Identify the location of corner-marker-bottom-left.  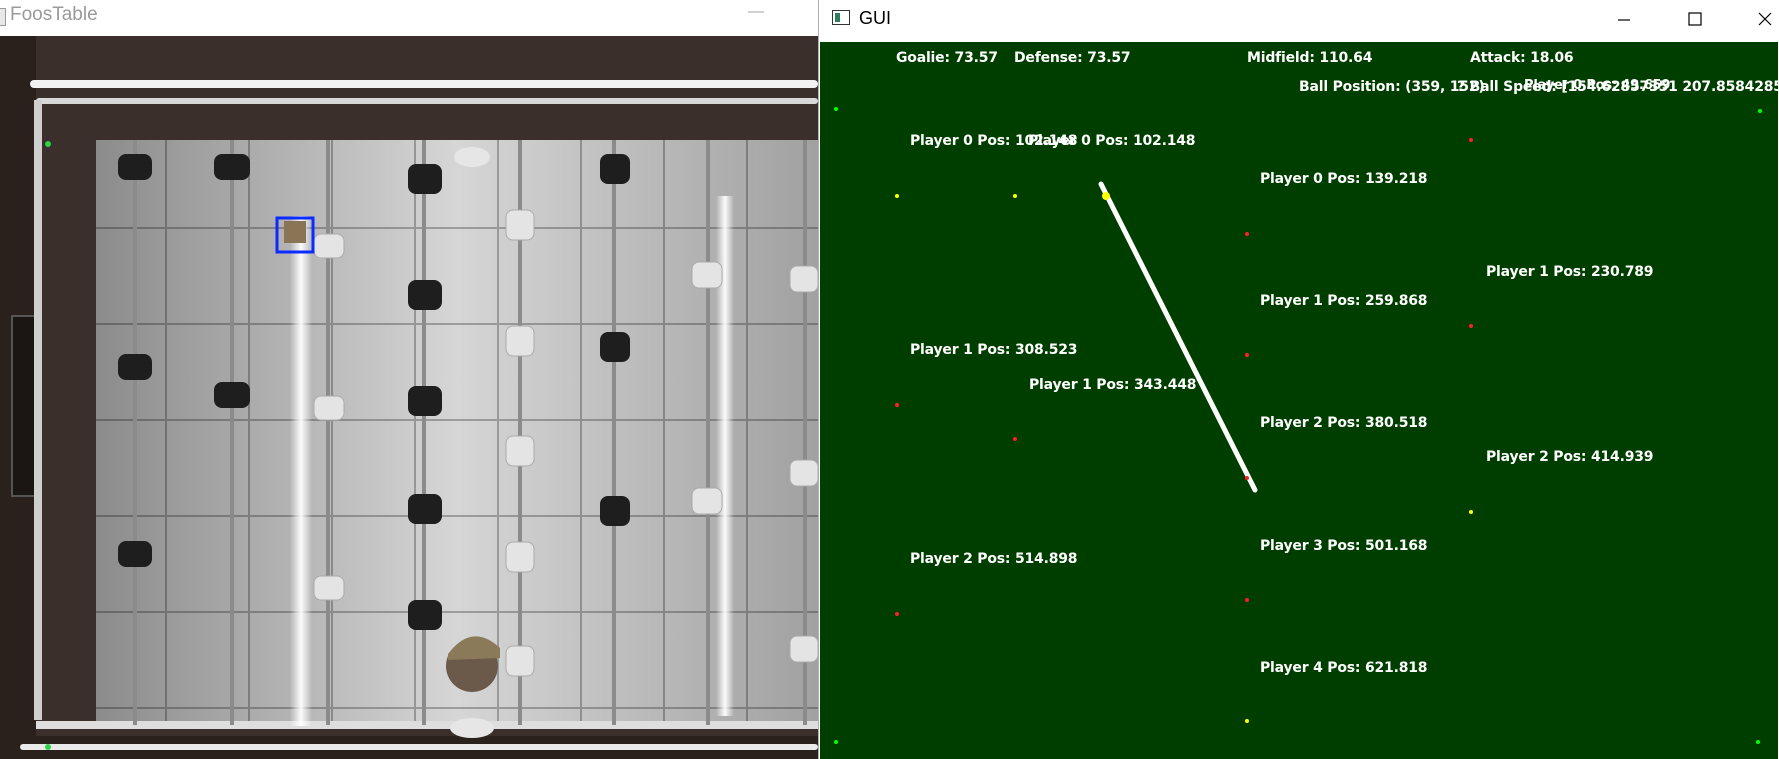
(836, 742).